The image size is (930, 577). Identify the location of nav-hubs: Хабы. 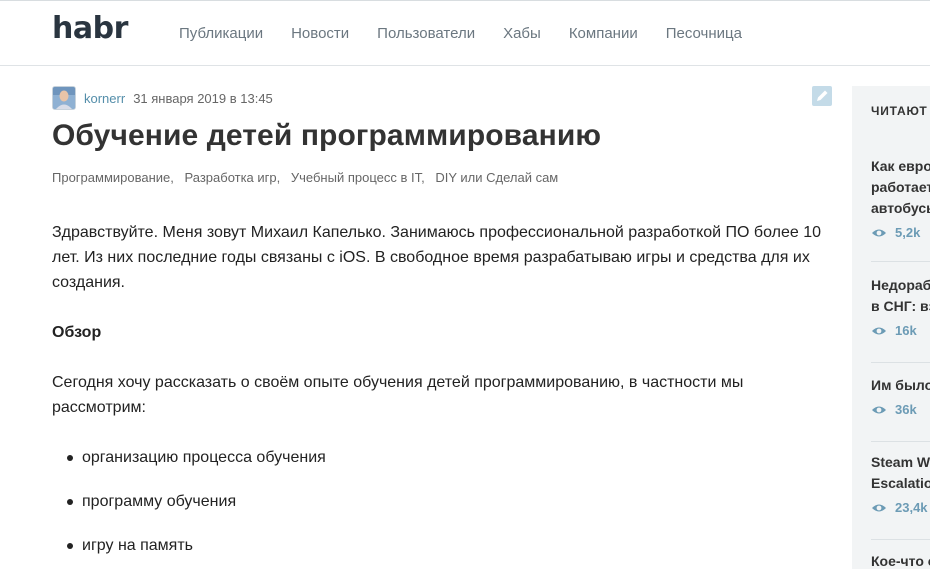
(522, 34).